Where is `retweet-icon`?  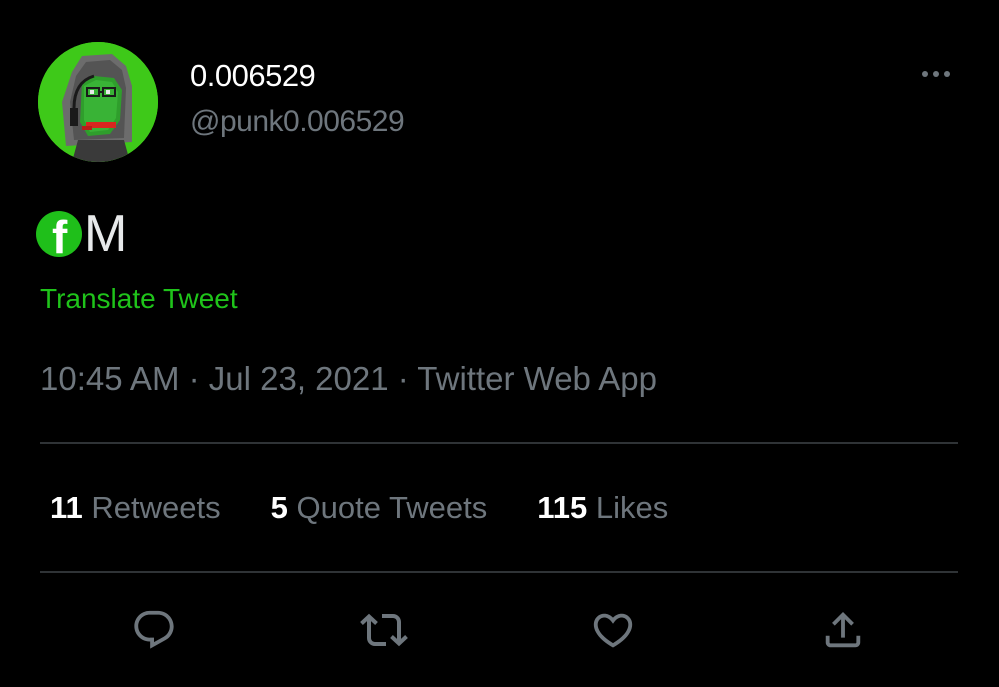 retweet-icon is located at coordinates (384, 630).